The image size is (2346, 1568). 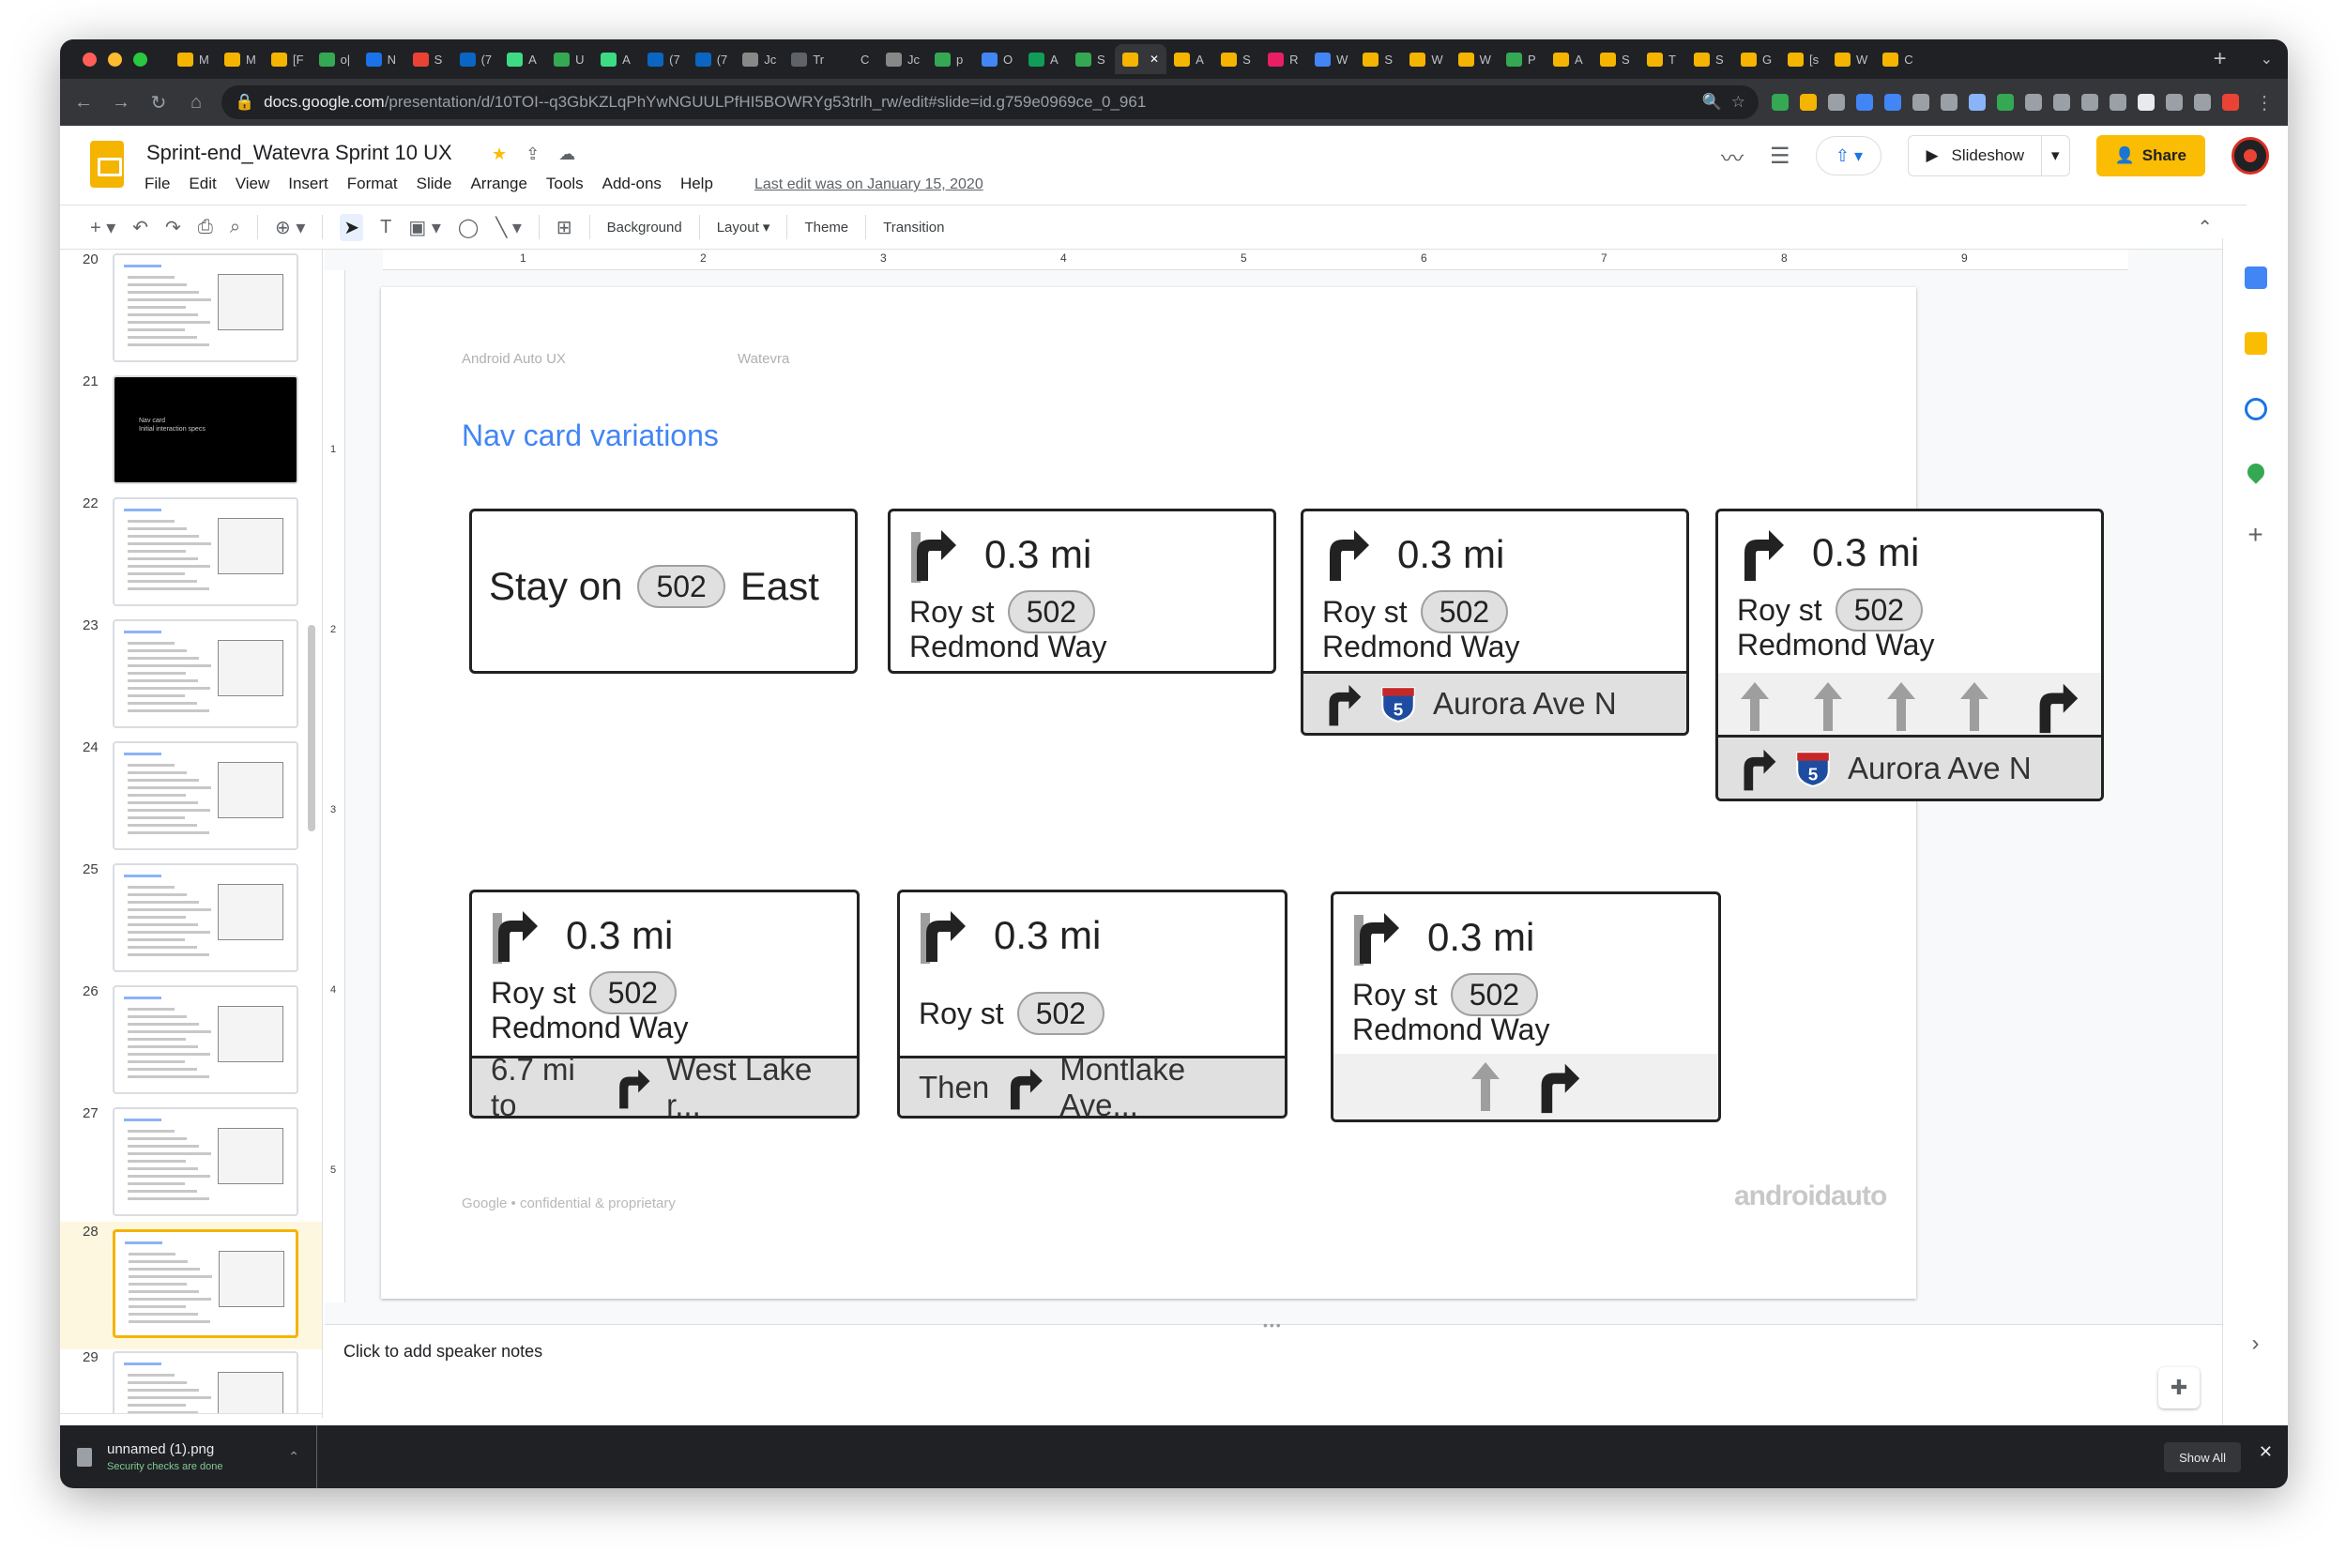 What do you see at coordinates (241, 59) in the screenshot?
I see `browser-tab: M` at bounding box center [241, 59].